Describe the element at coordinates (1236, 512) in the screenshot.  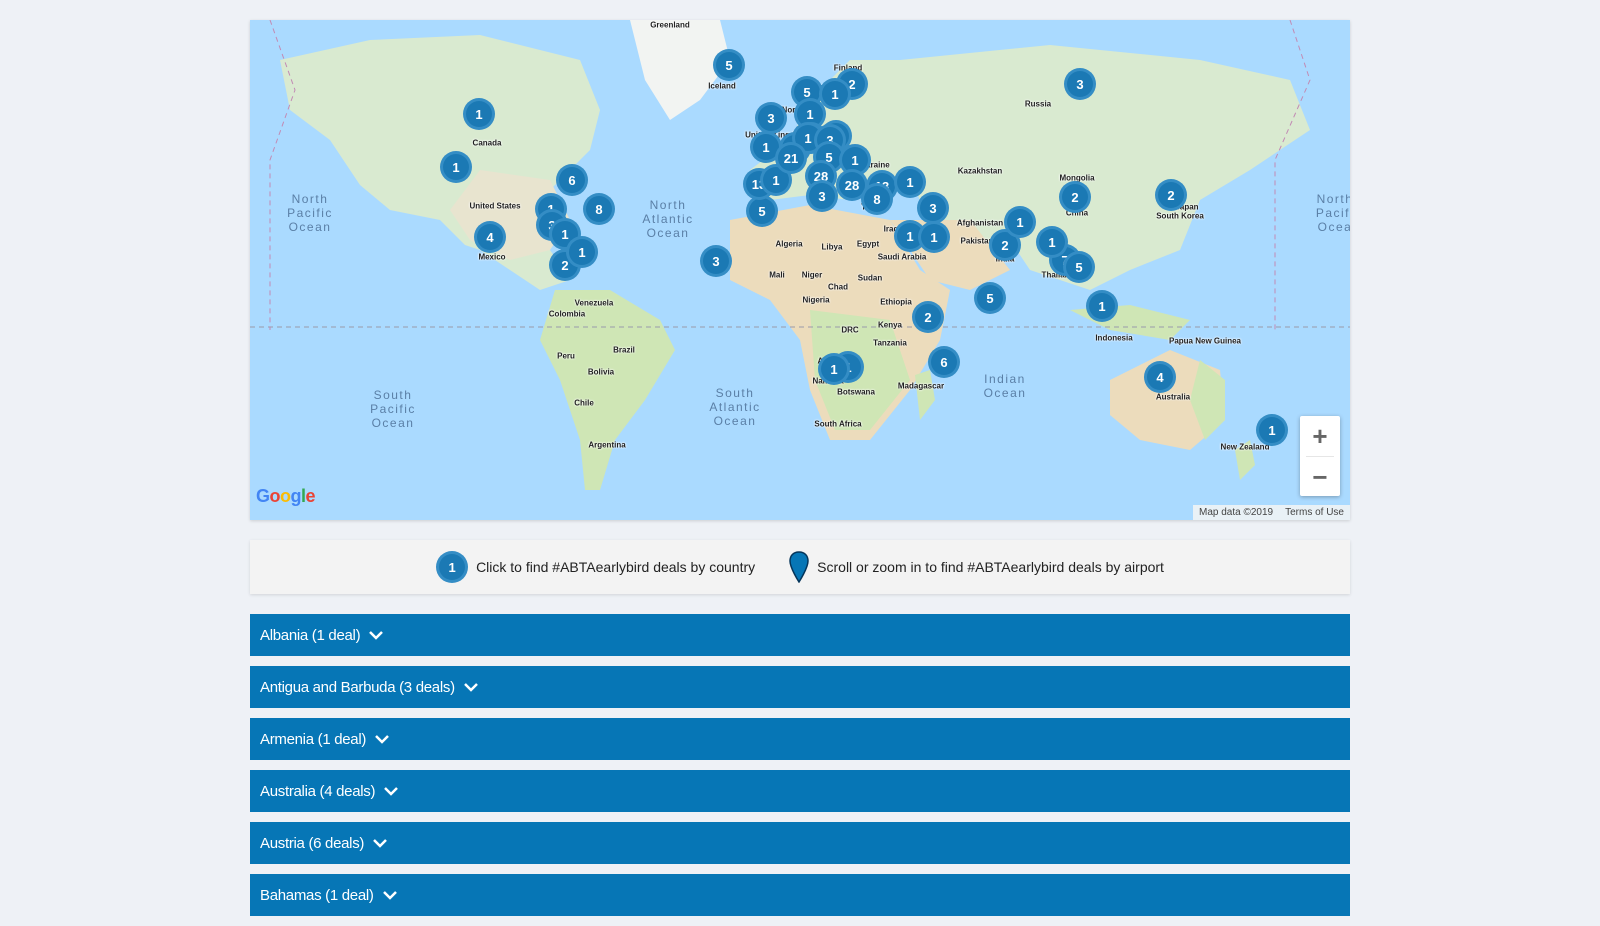
I see `map-data-credit: Map data ©2019` at that location.